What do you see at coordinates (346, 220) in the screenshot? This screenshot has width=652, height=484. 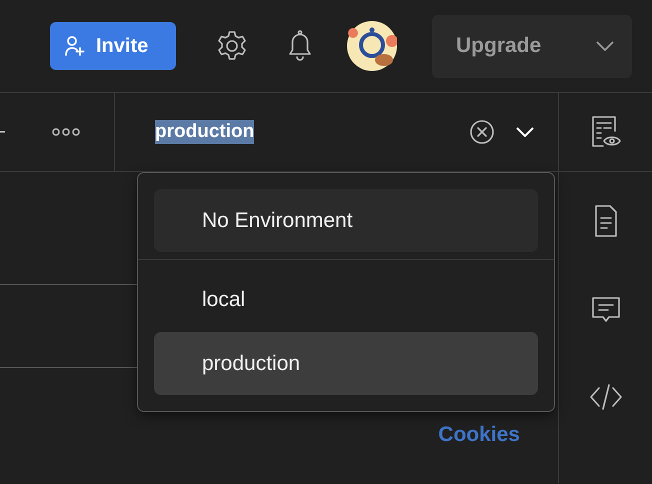 I see `menu-item: No Environment` at bounding box center [346, 220].